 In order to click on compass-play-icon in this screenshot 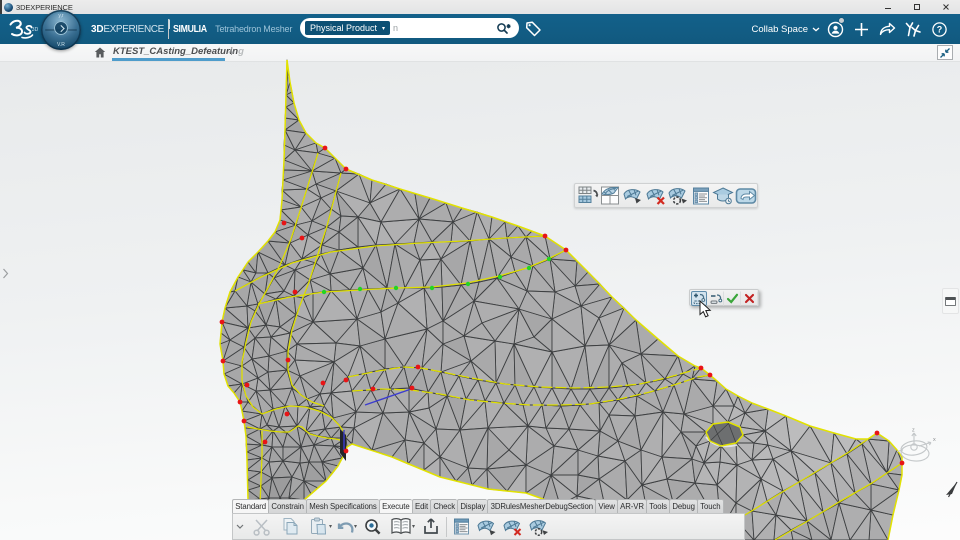, I will do `click(61, 28)`.